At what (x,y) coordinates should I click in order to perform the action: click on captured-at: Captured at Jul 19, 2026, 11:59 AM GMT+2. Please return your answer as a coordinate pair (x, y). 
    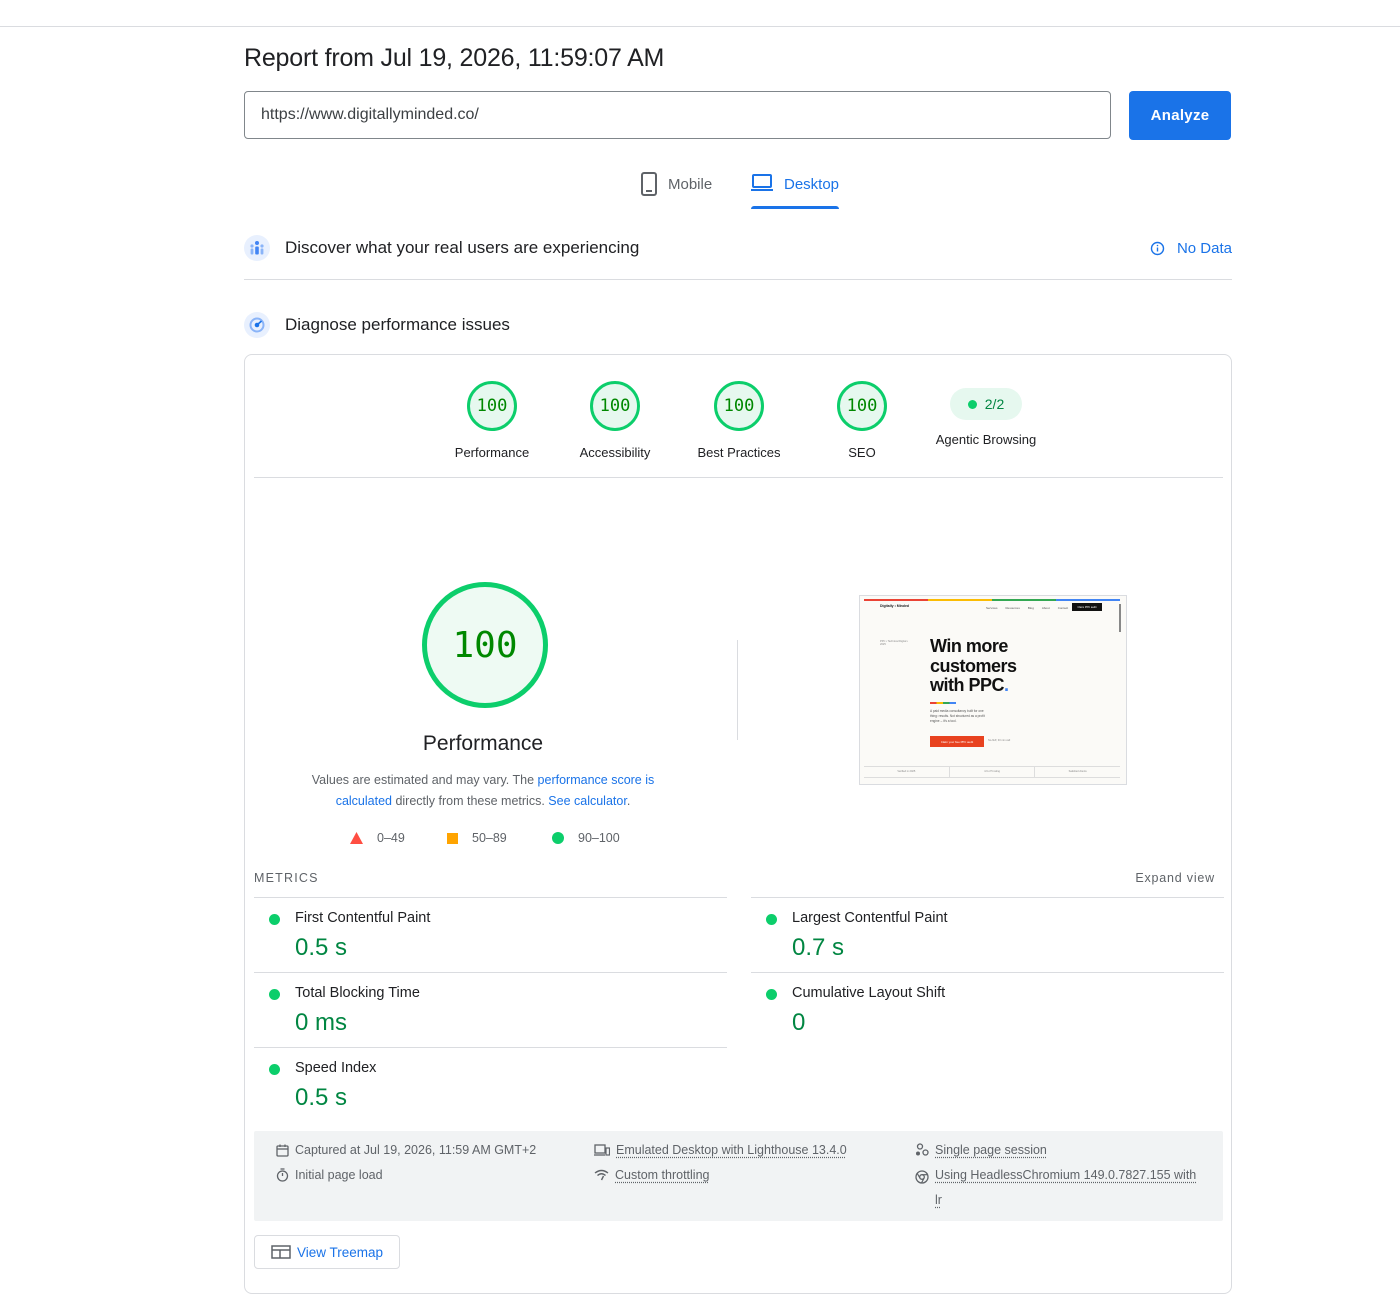
    Looking at the image, I should click on (406, 1150).